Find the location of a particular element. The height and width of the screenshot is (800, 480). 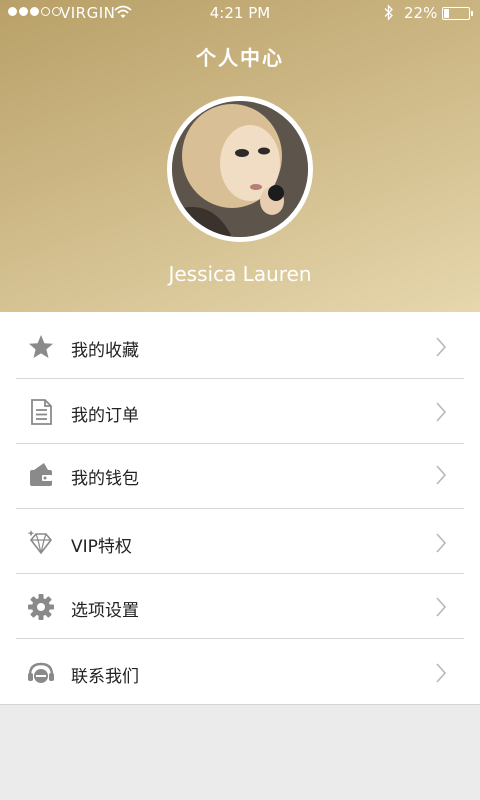

menu-bottom-border is located at coordinates (240, 704).